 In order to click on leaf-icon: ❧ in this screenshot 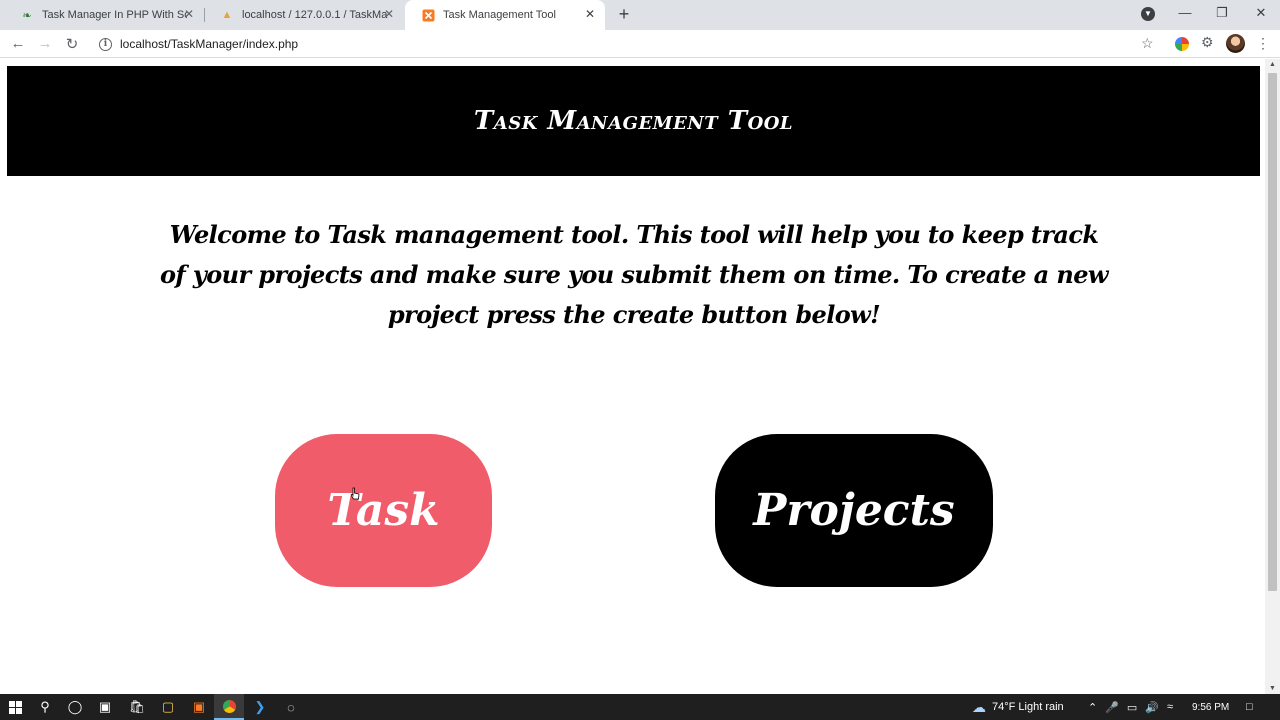, I will do `click(27, 15)`.